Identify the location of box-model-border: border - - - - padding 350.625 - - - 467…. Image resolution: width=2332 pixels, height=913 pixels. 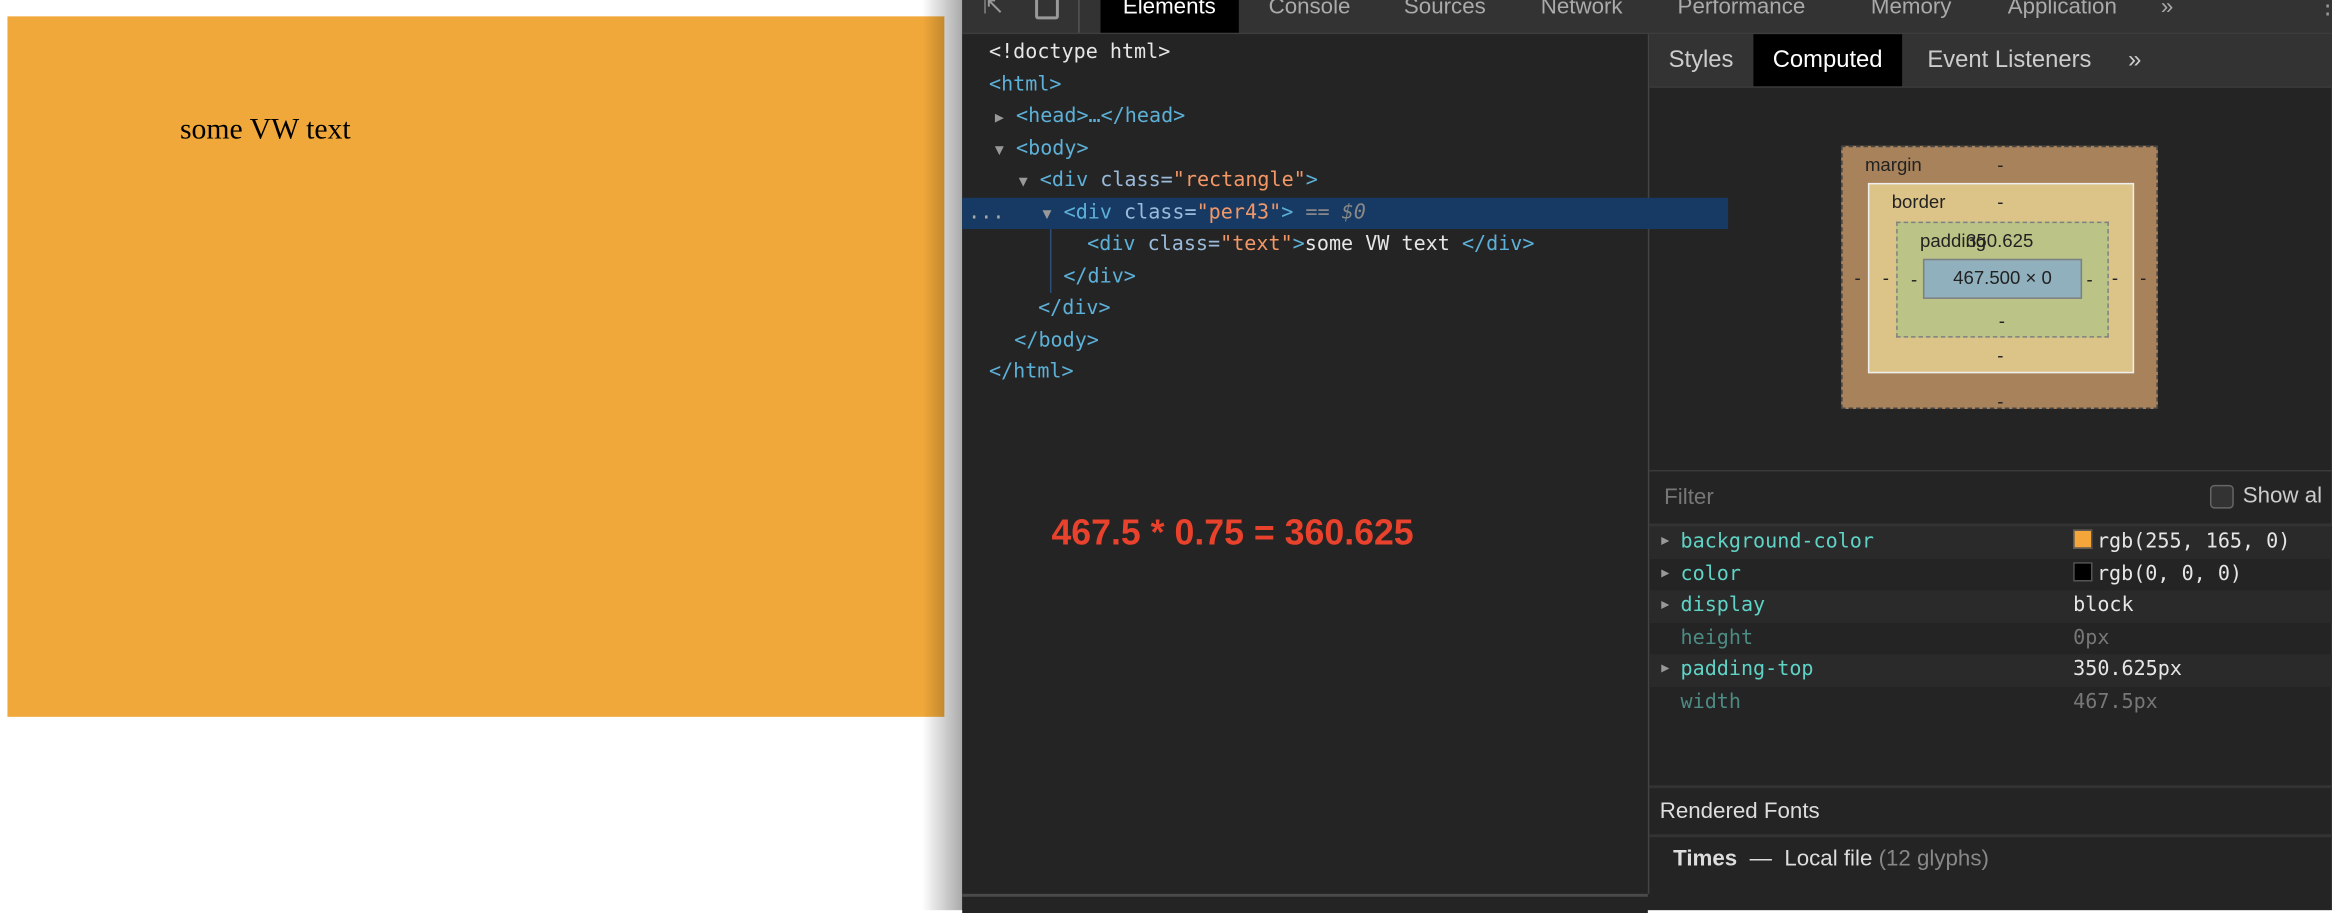
(2001, 278).